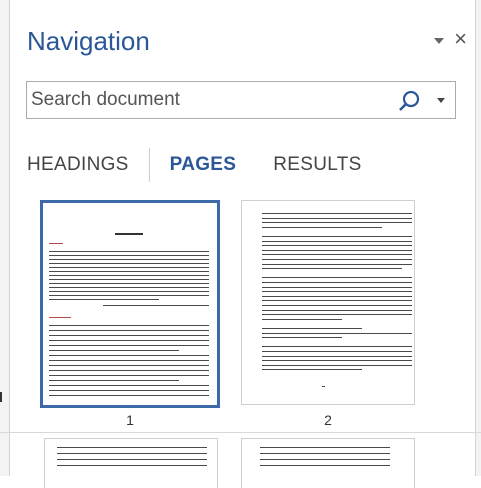 The image size is (481, 488). I want to click on tab-pages: PAGES, so click(203, 165).